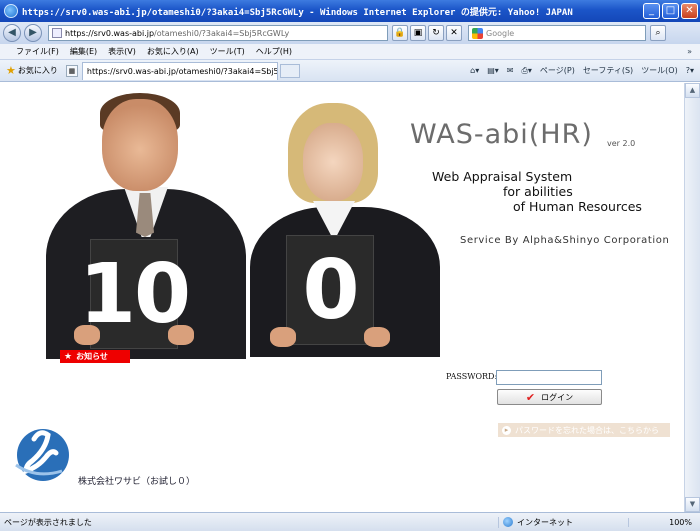  What do you see at coordinates (689, 51) in the screenshot?
I see `menu-more-icon: »` at bounding box center [689, 51].